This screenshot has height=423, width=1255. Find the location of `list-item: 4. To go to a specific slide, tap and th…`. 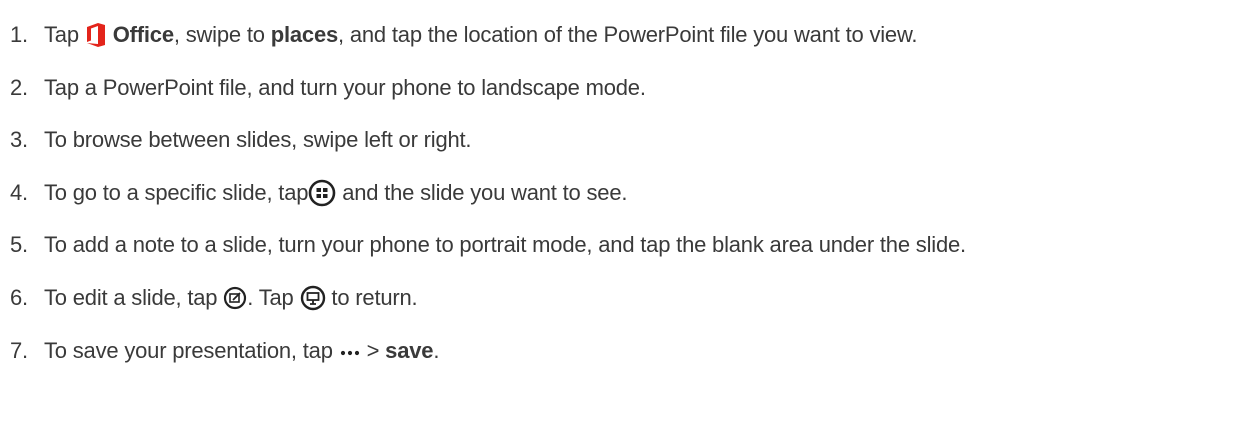

list-item: 4. To go to a specific slide, tap and th… is located at coordinates (318, 193).